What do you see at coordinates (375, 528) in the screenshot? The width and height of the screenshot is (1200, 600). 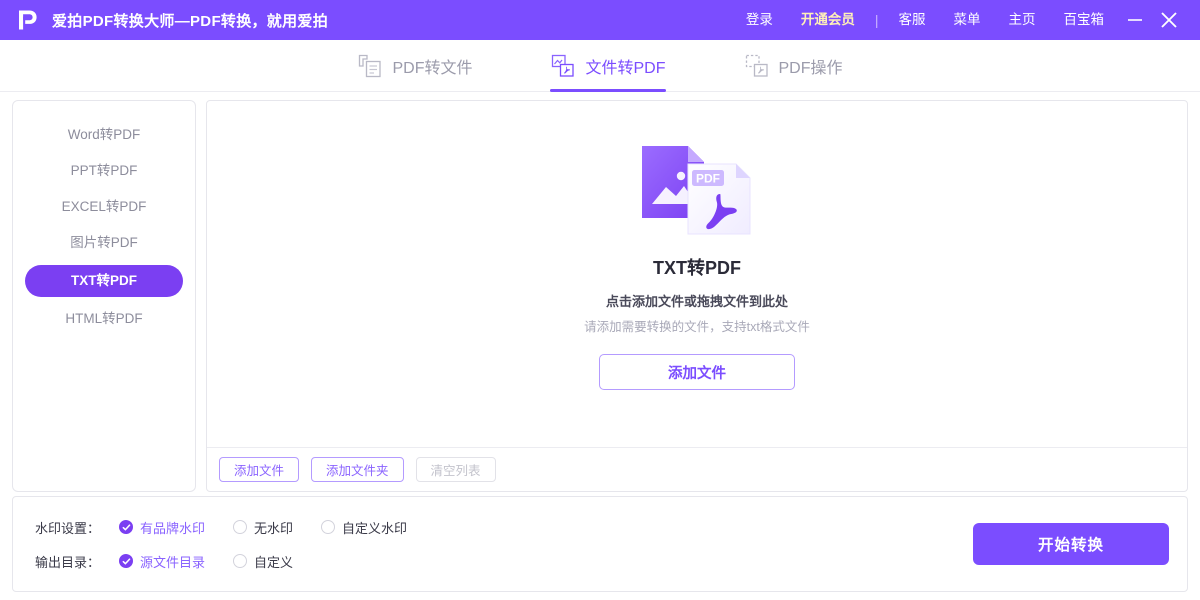 I see `radio-label: 自定义水印` at bounding box center [375, 528].